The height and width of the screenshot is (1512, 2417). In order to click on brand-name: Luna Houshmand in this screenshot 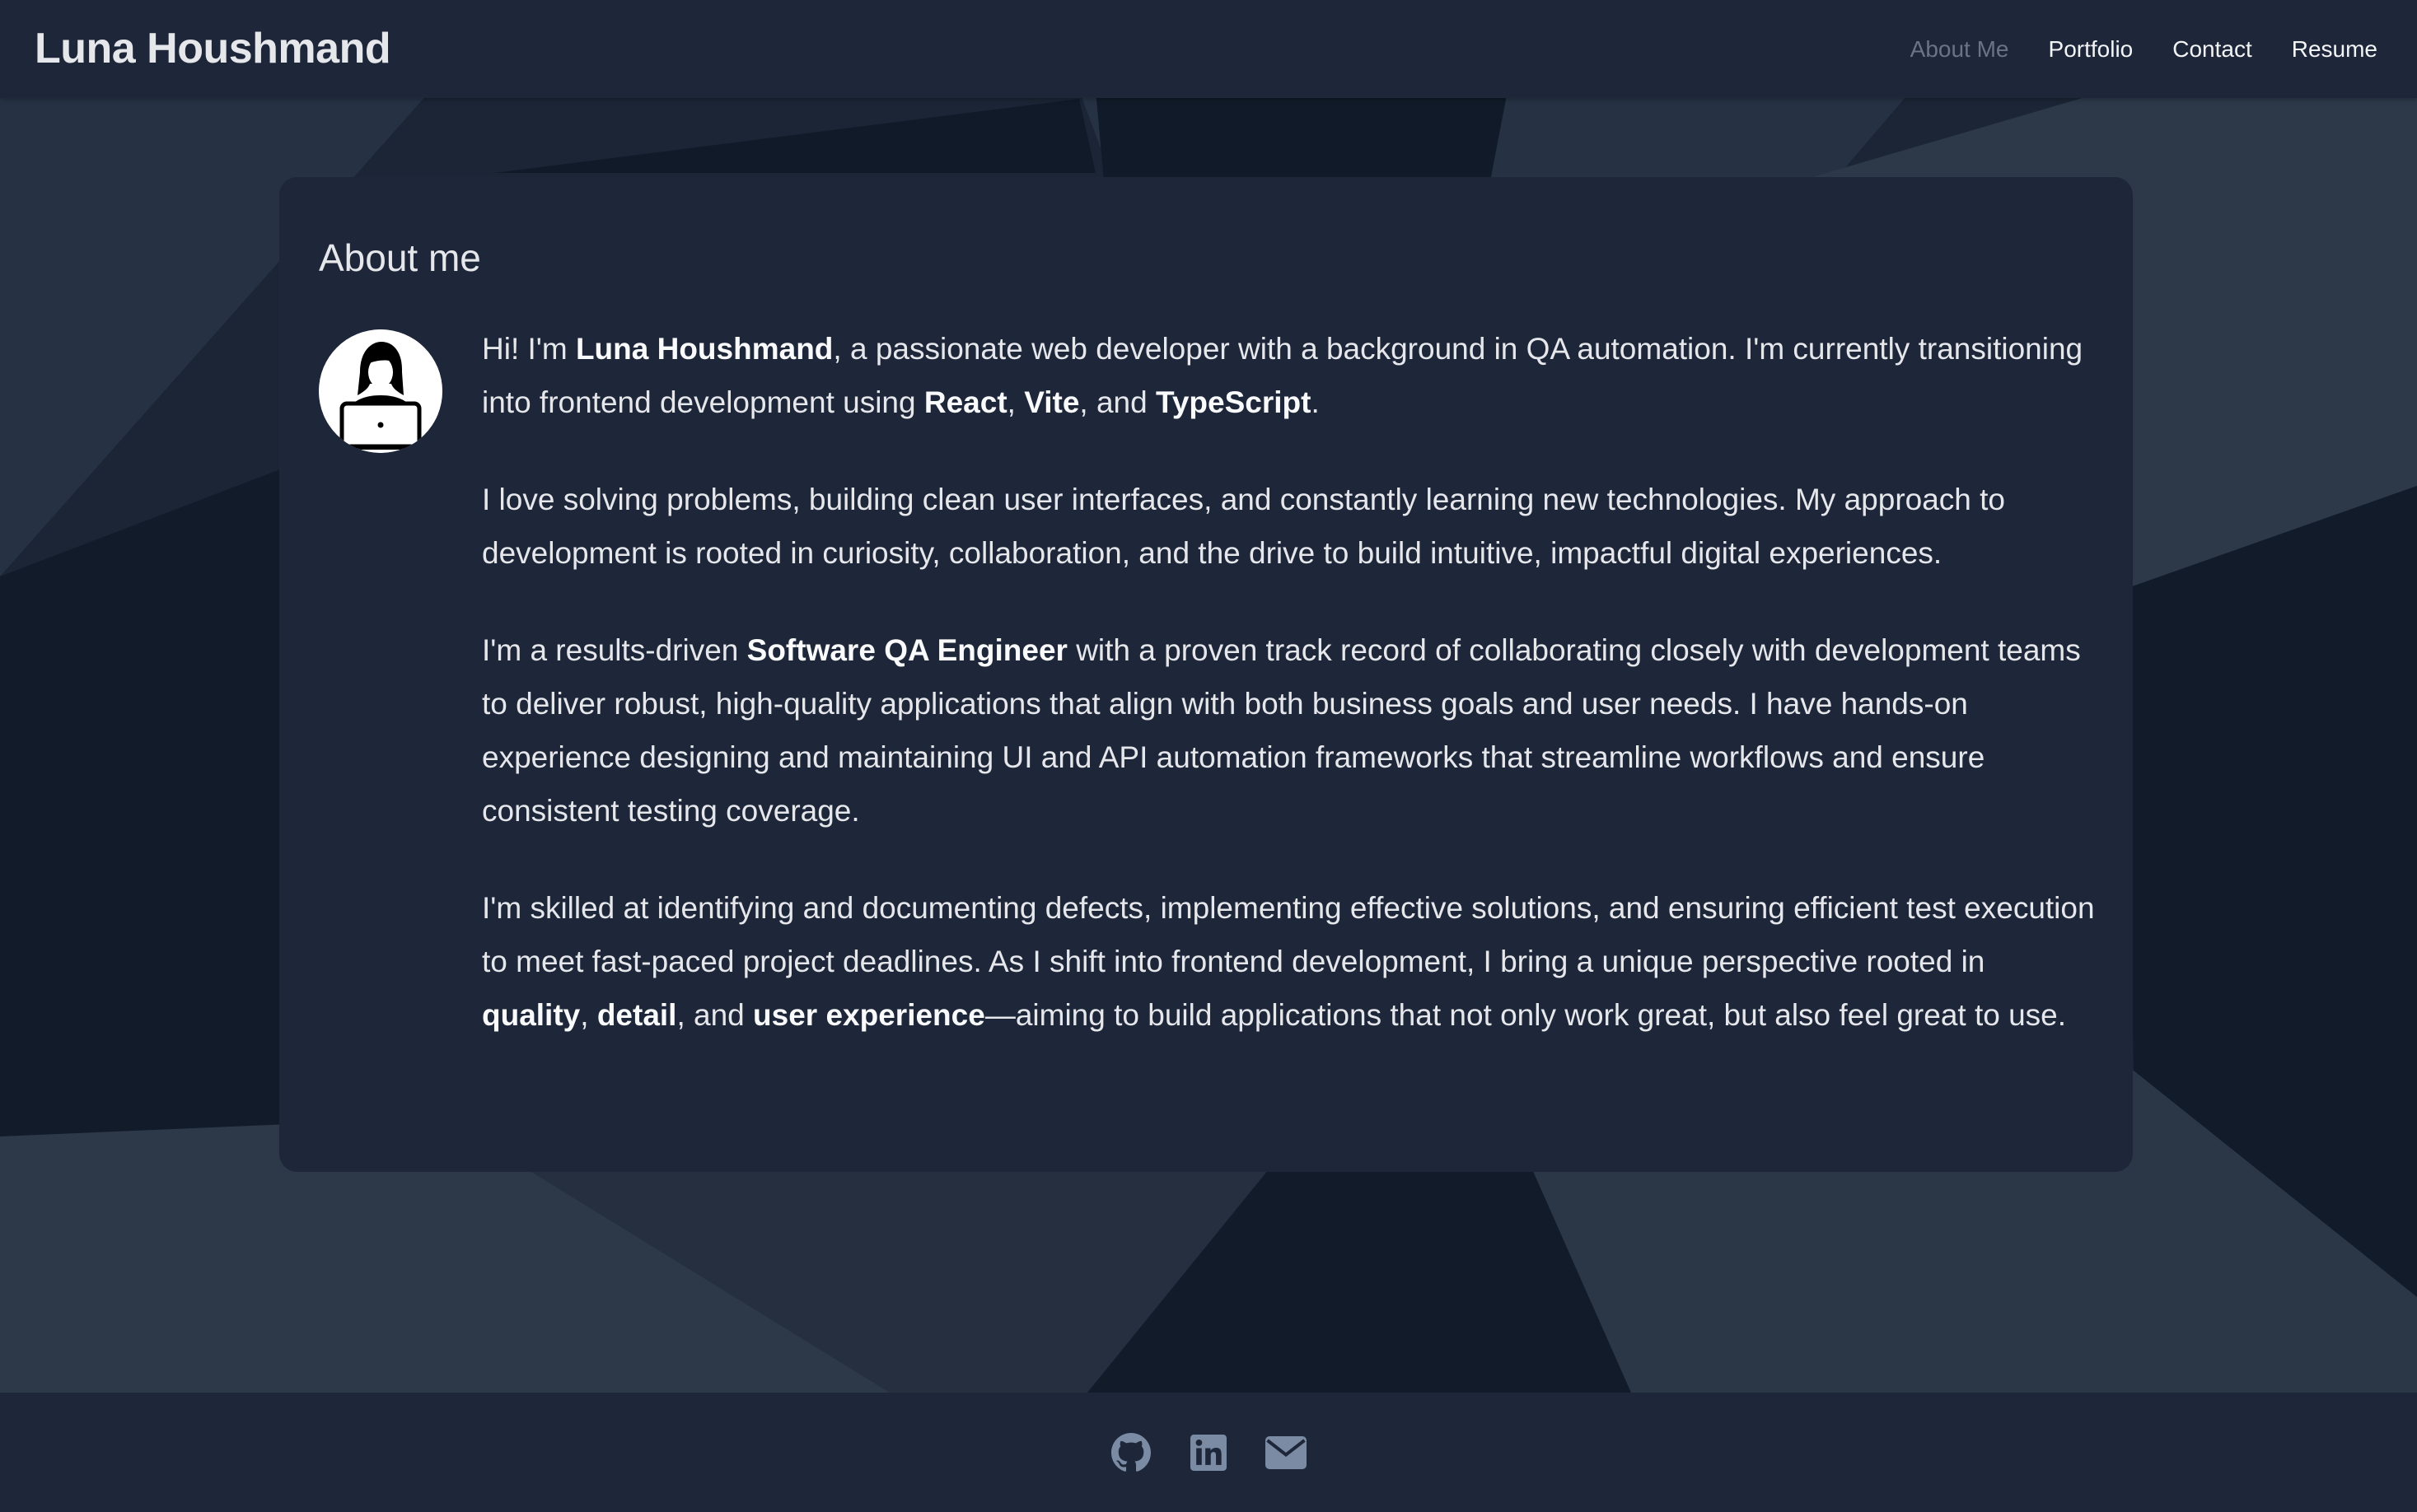, I will do `click(213, 48)`.